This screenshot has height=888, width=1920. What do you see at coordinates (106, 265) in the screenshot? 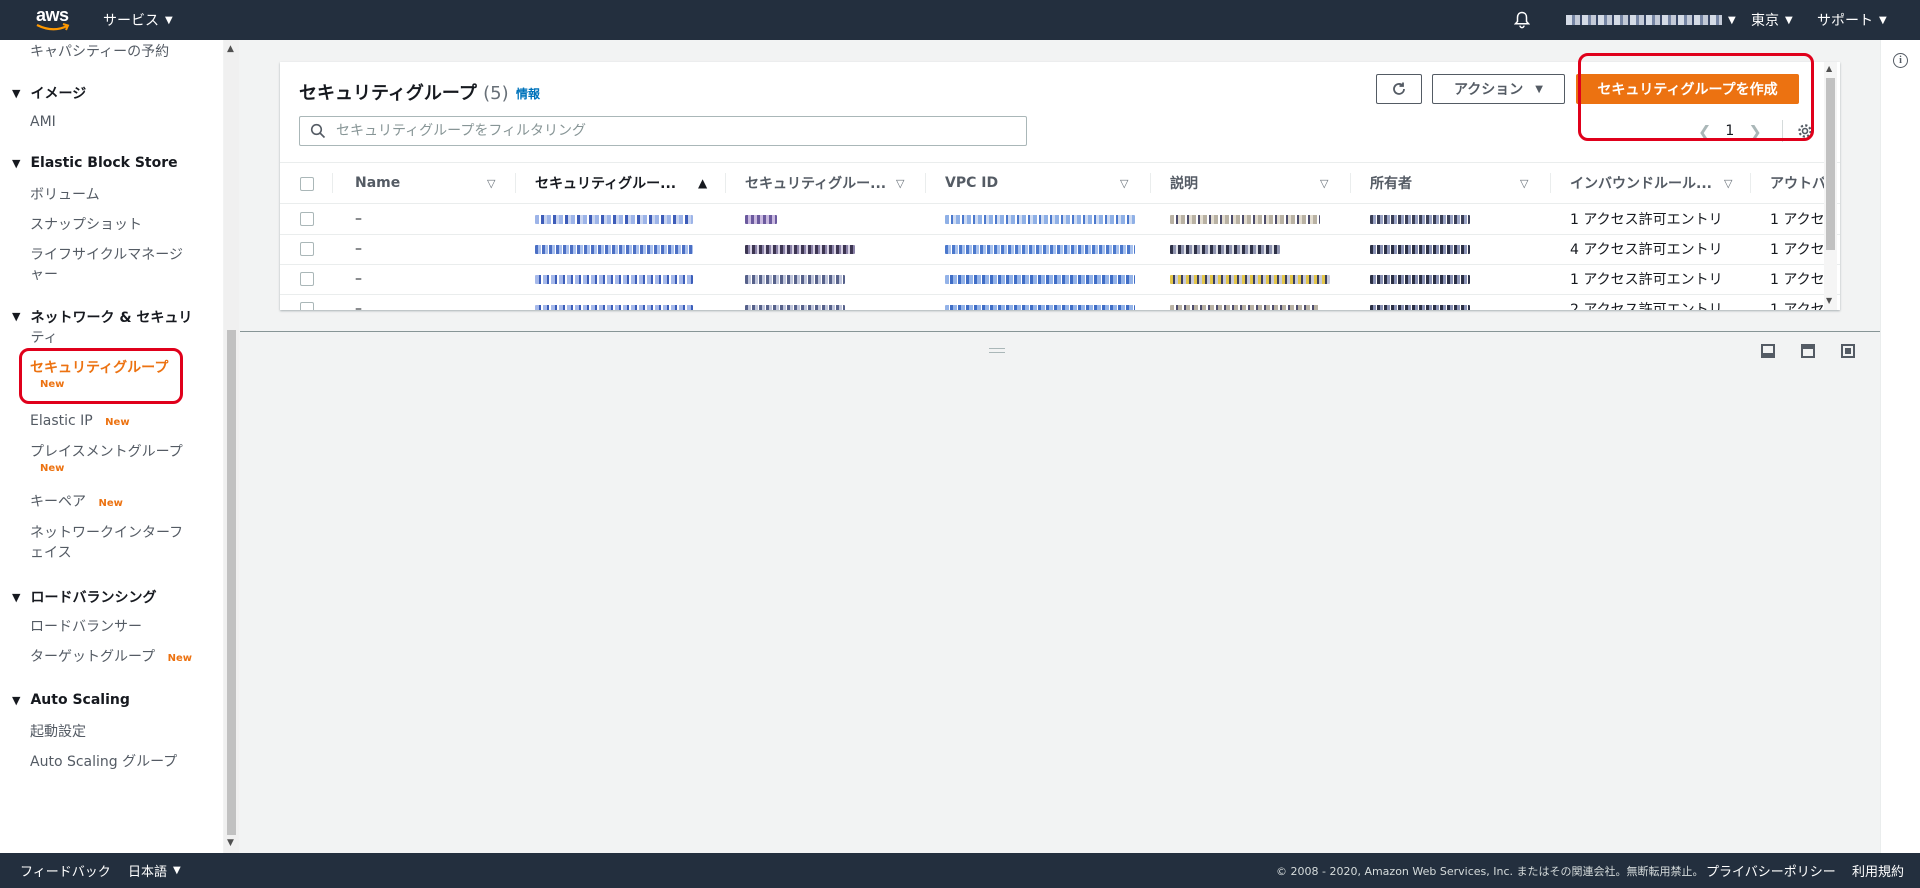
I see `sidebar-item-lifecycle-manager: ライフサイクルマネージ ャー` at bounding box center [106, 265].